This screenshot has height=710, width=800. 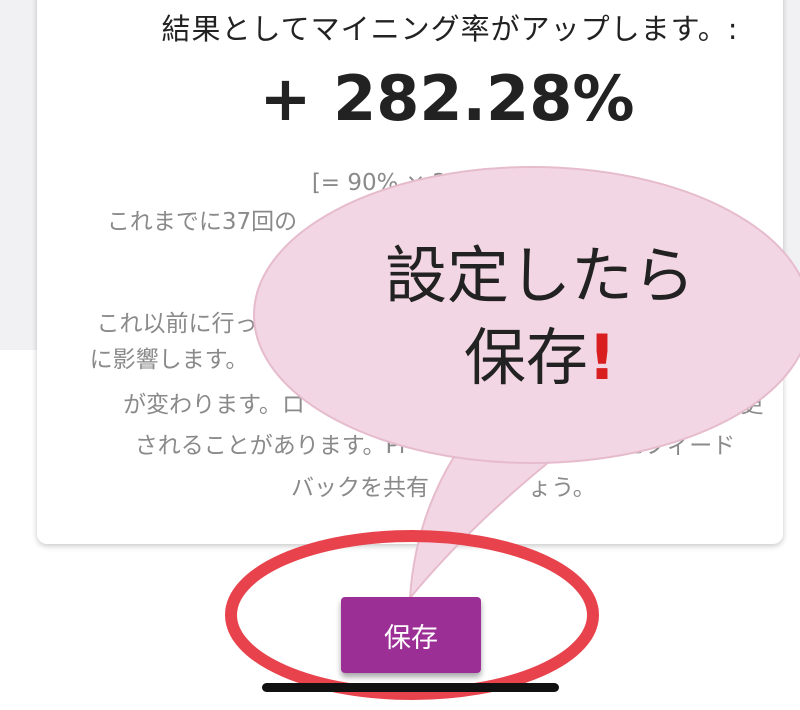 I want to click on home-indicator-bar, so click(x=410, y=687).